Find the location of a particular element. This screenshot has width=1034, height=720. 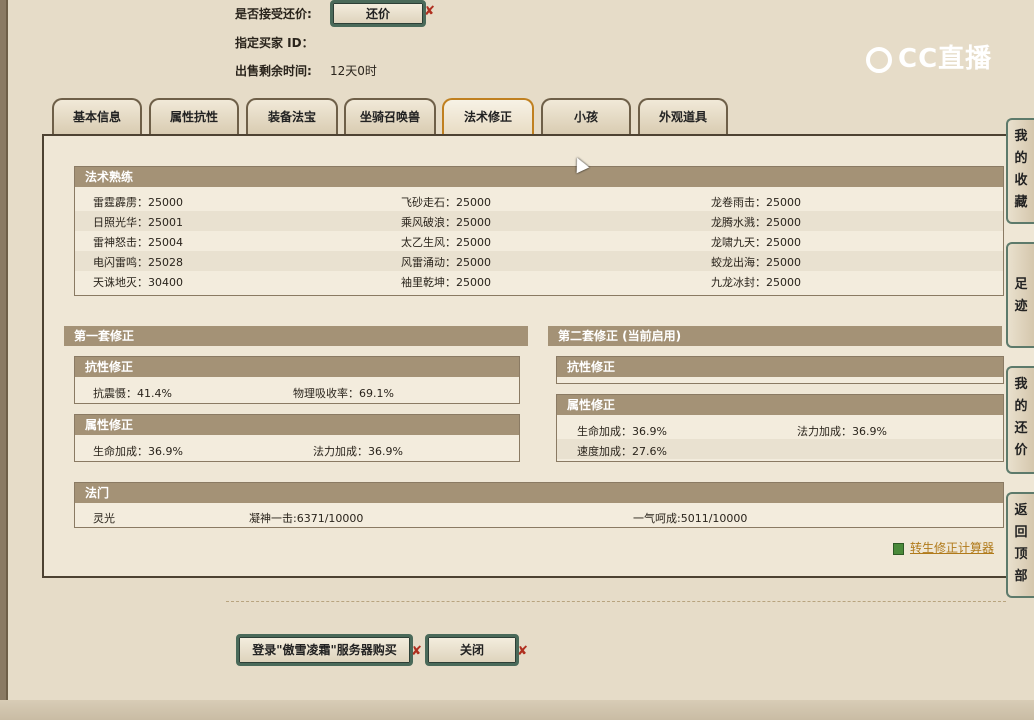

school-title: 法门 is located at coordinates (539, 493).